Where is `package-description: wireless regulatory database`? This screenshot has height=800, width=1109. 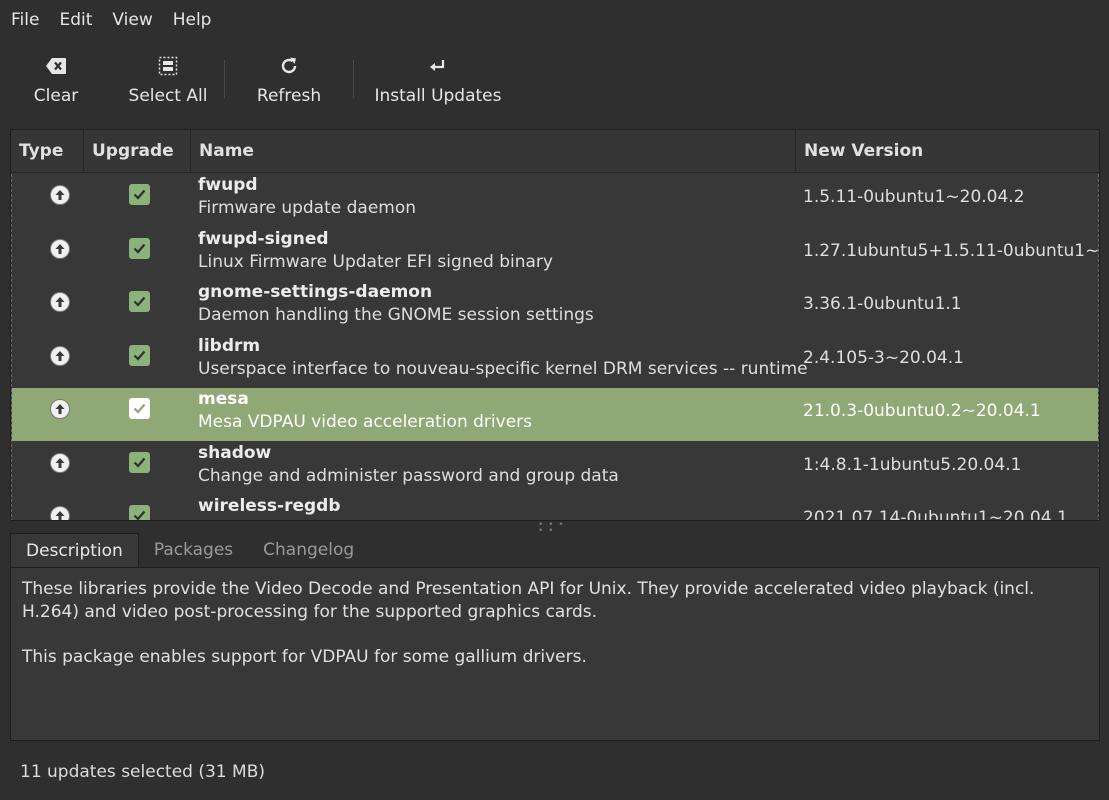 package-description: wireless regulatory database is located at coordinates (321, 519).